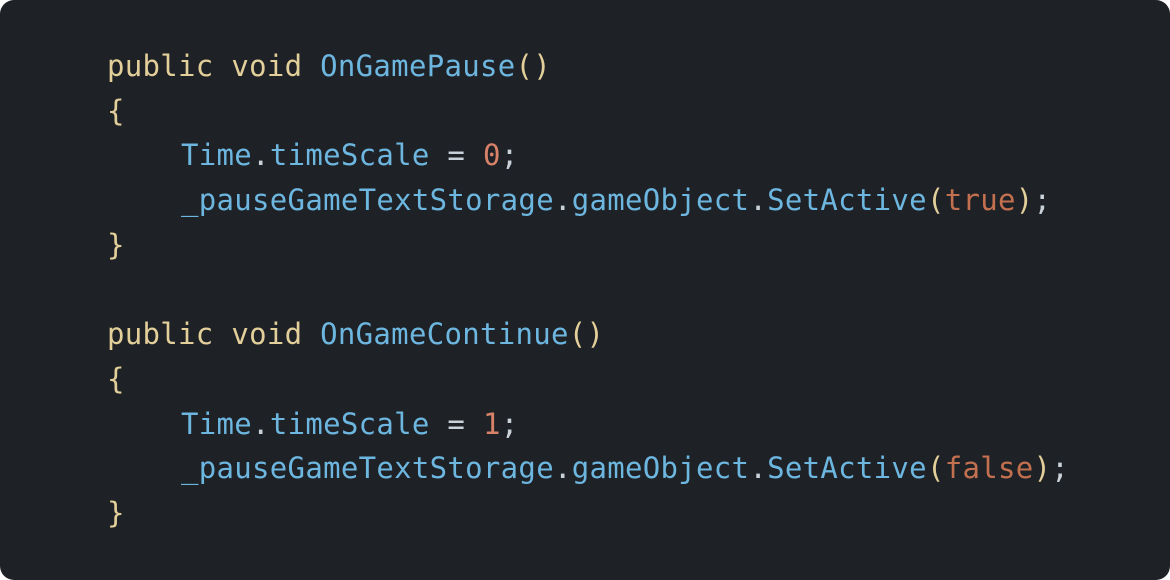 Image resolution: width=1170 pixels, height=580 pixels. Describe the element at coordinates (491, 155) in the screenshot. I see `number-literal: 0` at that location.